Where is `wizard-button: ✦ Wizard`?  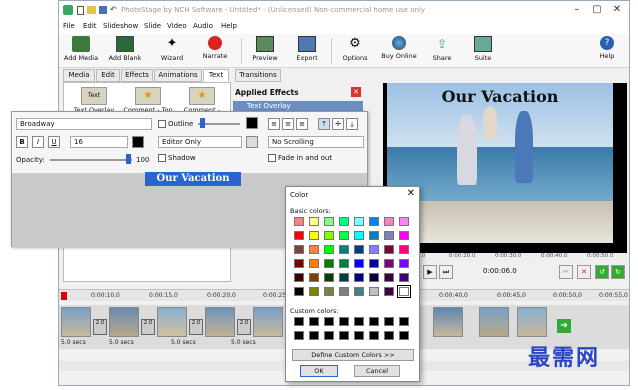 wizard-button: ✦ Wizard is located at coordinates (172, 51).